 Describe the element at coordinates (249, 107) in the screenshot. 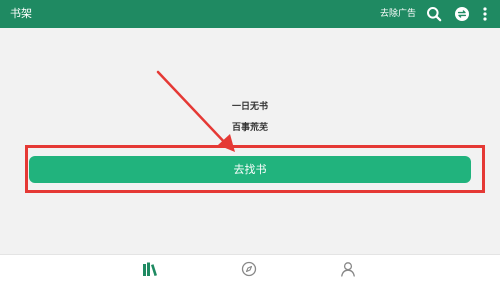

I see `empty-message-line-1: 一日无书` at that location.